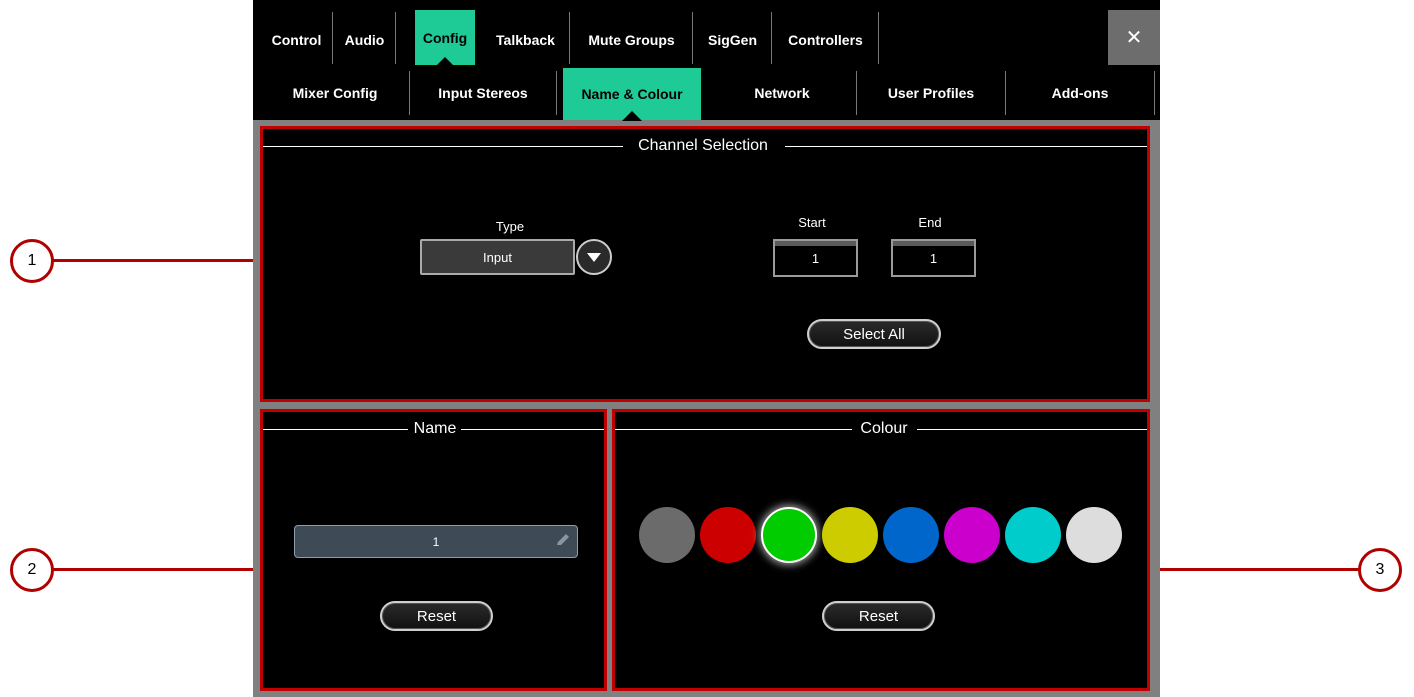 This screenshot has height=697, width=1414. What do you see at coordinates (32, 261) in the screenshot?
I see `callout-1: 1` at bounding box center [32, 261].